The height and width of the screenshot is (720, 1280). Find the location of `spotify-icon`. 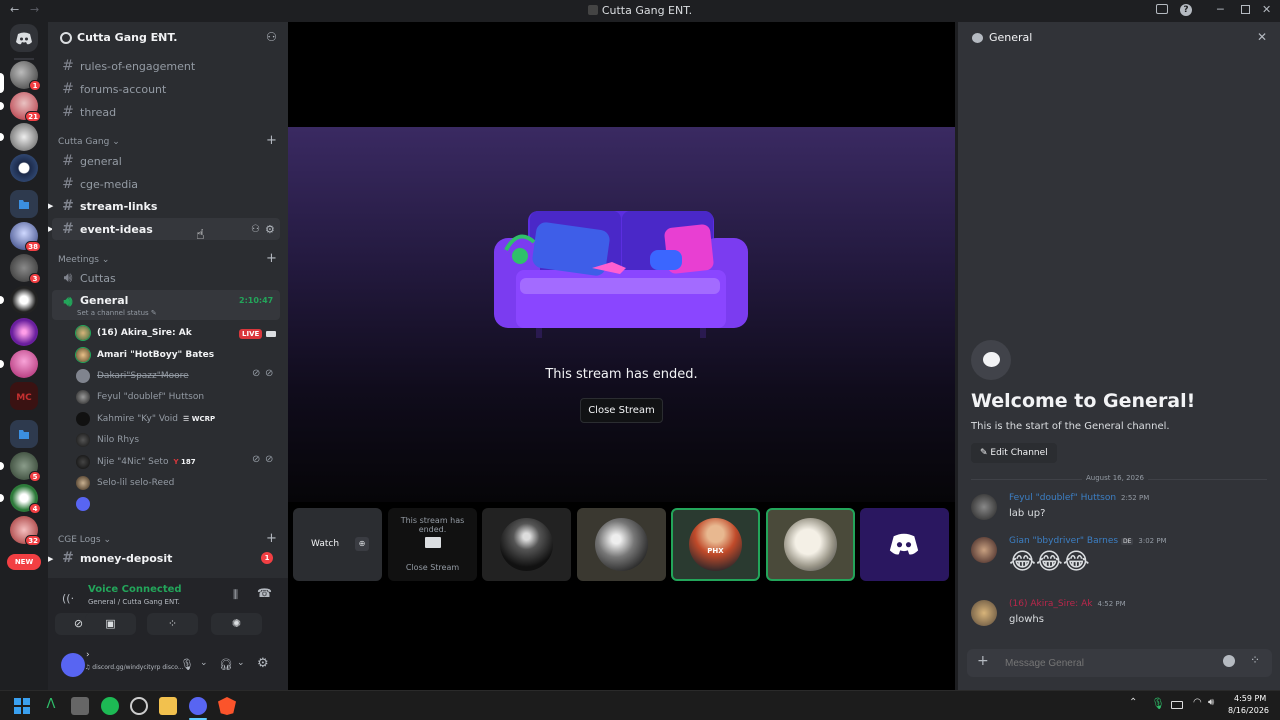

spotify-icon is located at coordinates (110, 706).